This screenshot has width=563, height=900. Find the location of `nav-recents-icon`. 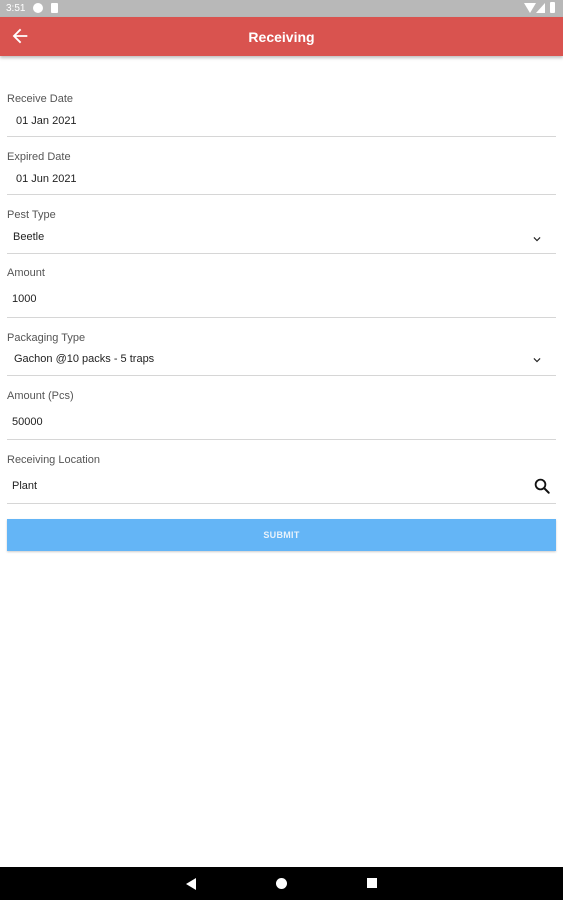

nav-recents-icon is located at coordinates (372, 883).